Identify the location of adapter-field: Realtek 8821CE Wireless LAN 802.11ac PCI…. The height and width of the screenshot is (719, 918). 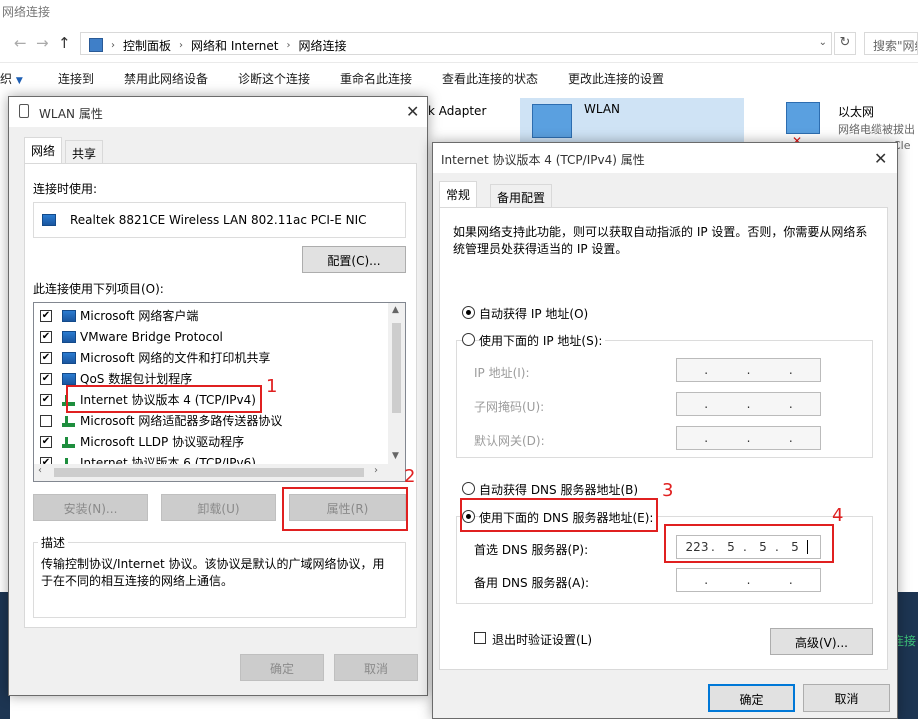
(219, 220).